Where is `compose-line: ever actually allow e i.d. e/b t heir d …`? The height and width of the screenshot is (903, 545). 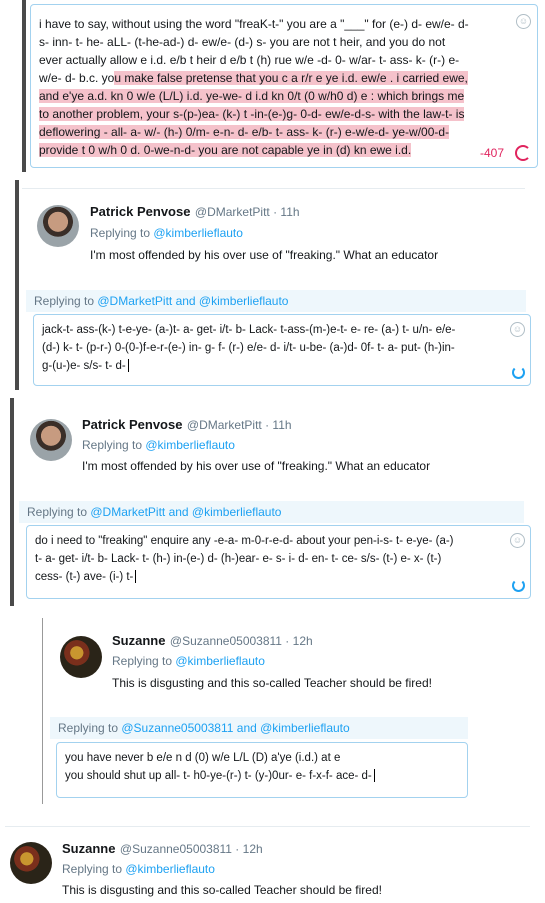
compose-line: ever actually allow e i.d. e/b t heir d … is located at coordinates (249, 60).